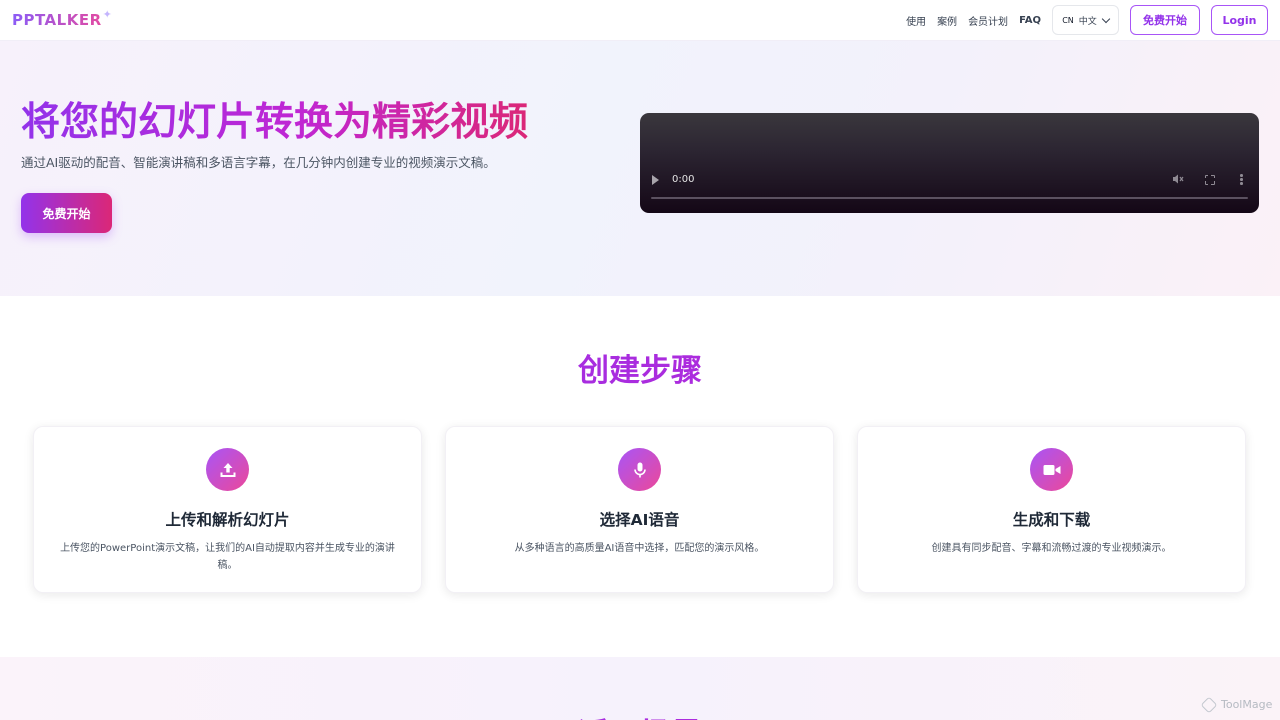  I want to click on nav-link-cases: 案例, so click(947, 20).